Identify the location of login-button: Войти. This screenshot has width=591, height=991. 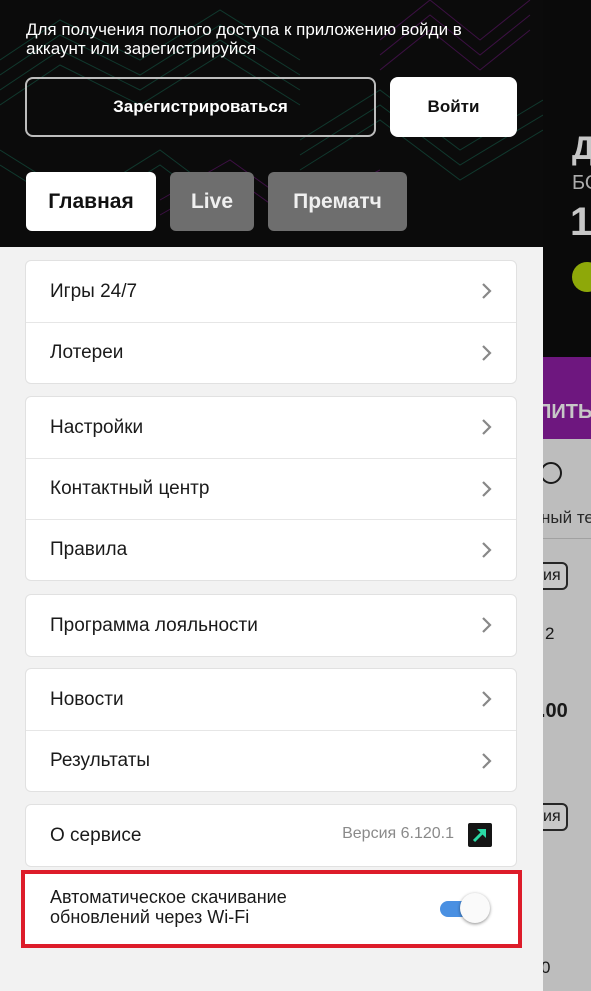
(453, 107).